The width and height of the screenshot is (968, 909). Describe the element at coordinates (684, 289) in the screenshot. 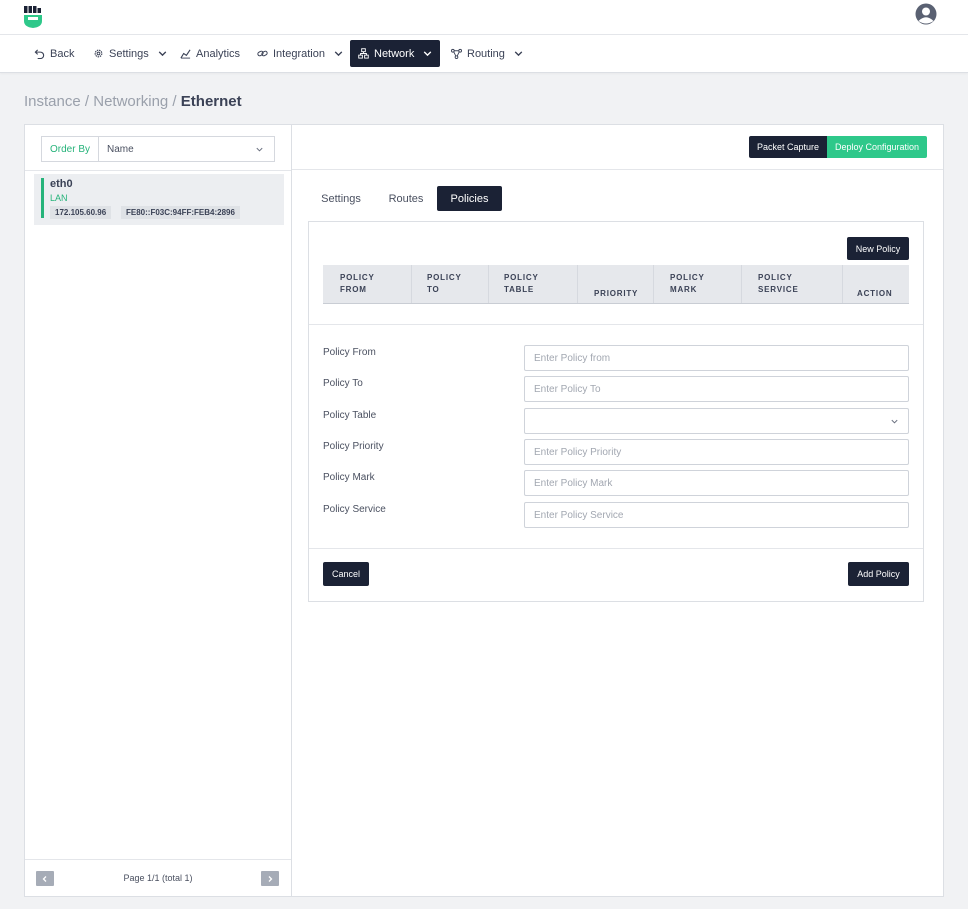

I see `column-header-line2: MARK` at that location.